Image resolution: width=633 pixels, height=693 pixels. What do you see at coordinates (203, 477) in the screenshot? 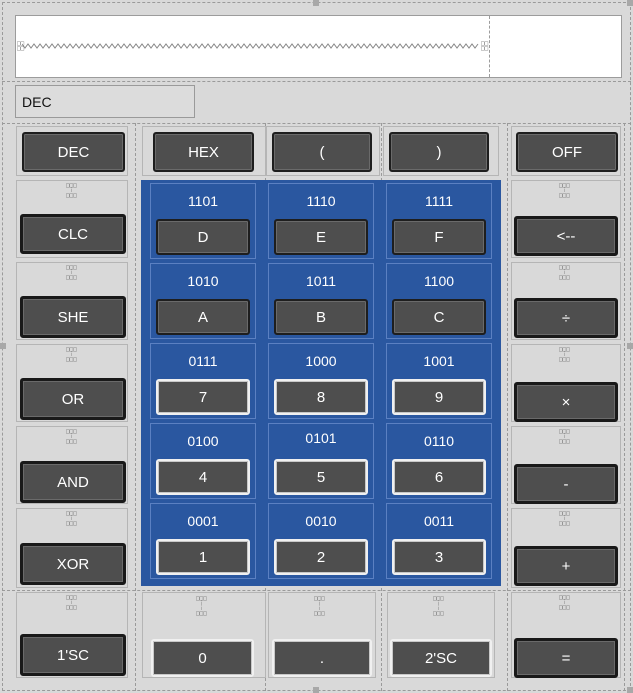
I see `key-4-button: 4` at bounding box center [203, 477].